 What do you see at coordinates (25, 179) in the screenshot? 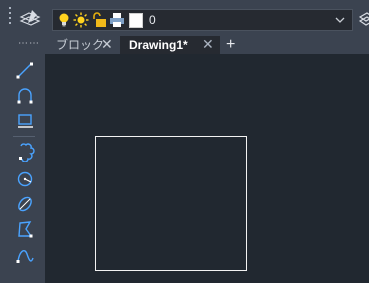
I see `circle-icon` at bounding box center [25, 179].